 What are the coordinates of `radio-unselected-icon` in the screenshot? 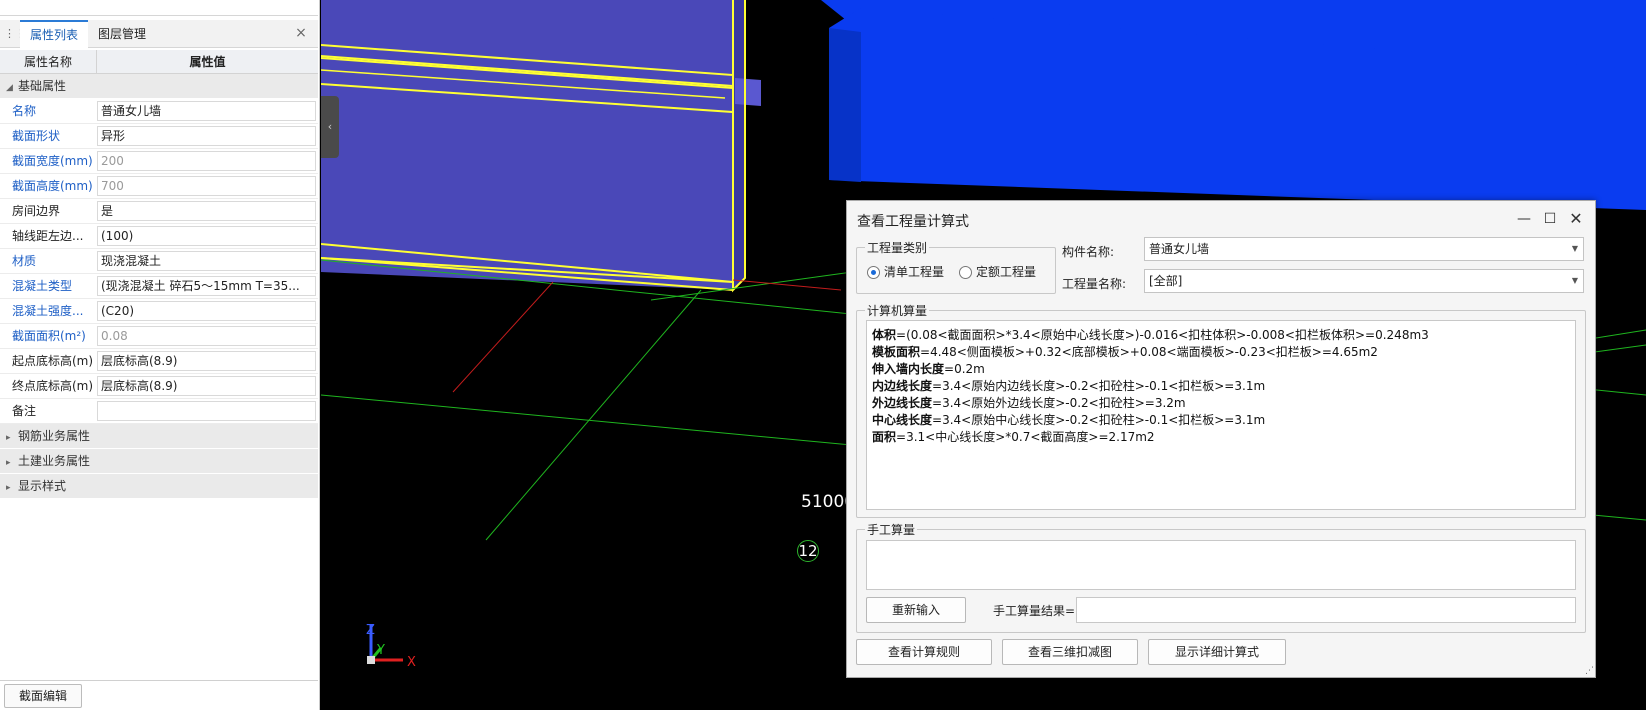 It's located at (965, 272).